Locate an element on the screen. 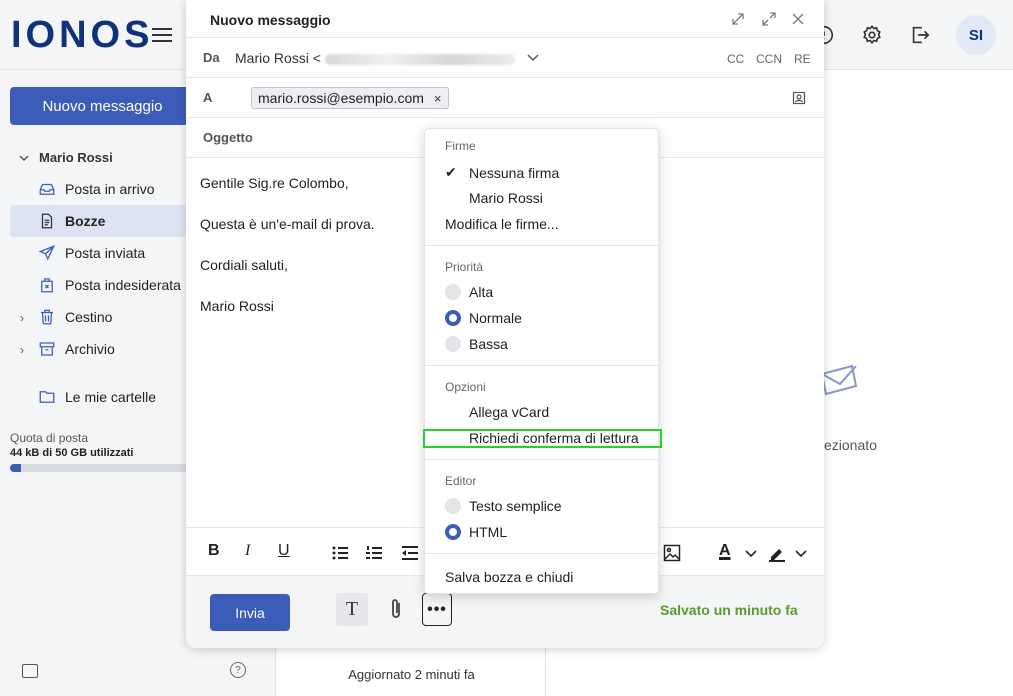 The image size is (1013, 696). folder-label: Archivio is located at coordinates (90, 349).